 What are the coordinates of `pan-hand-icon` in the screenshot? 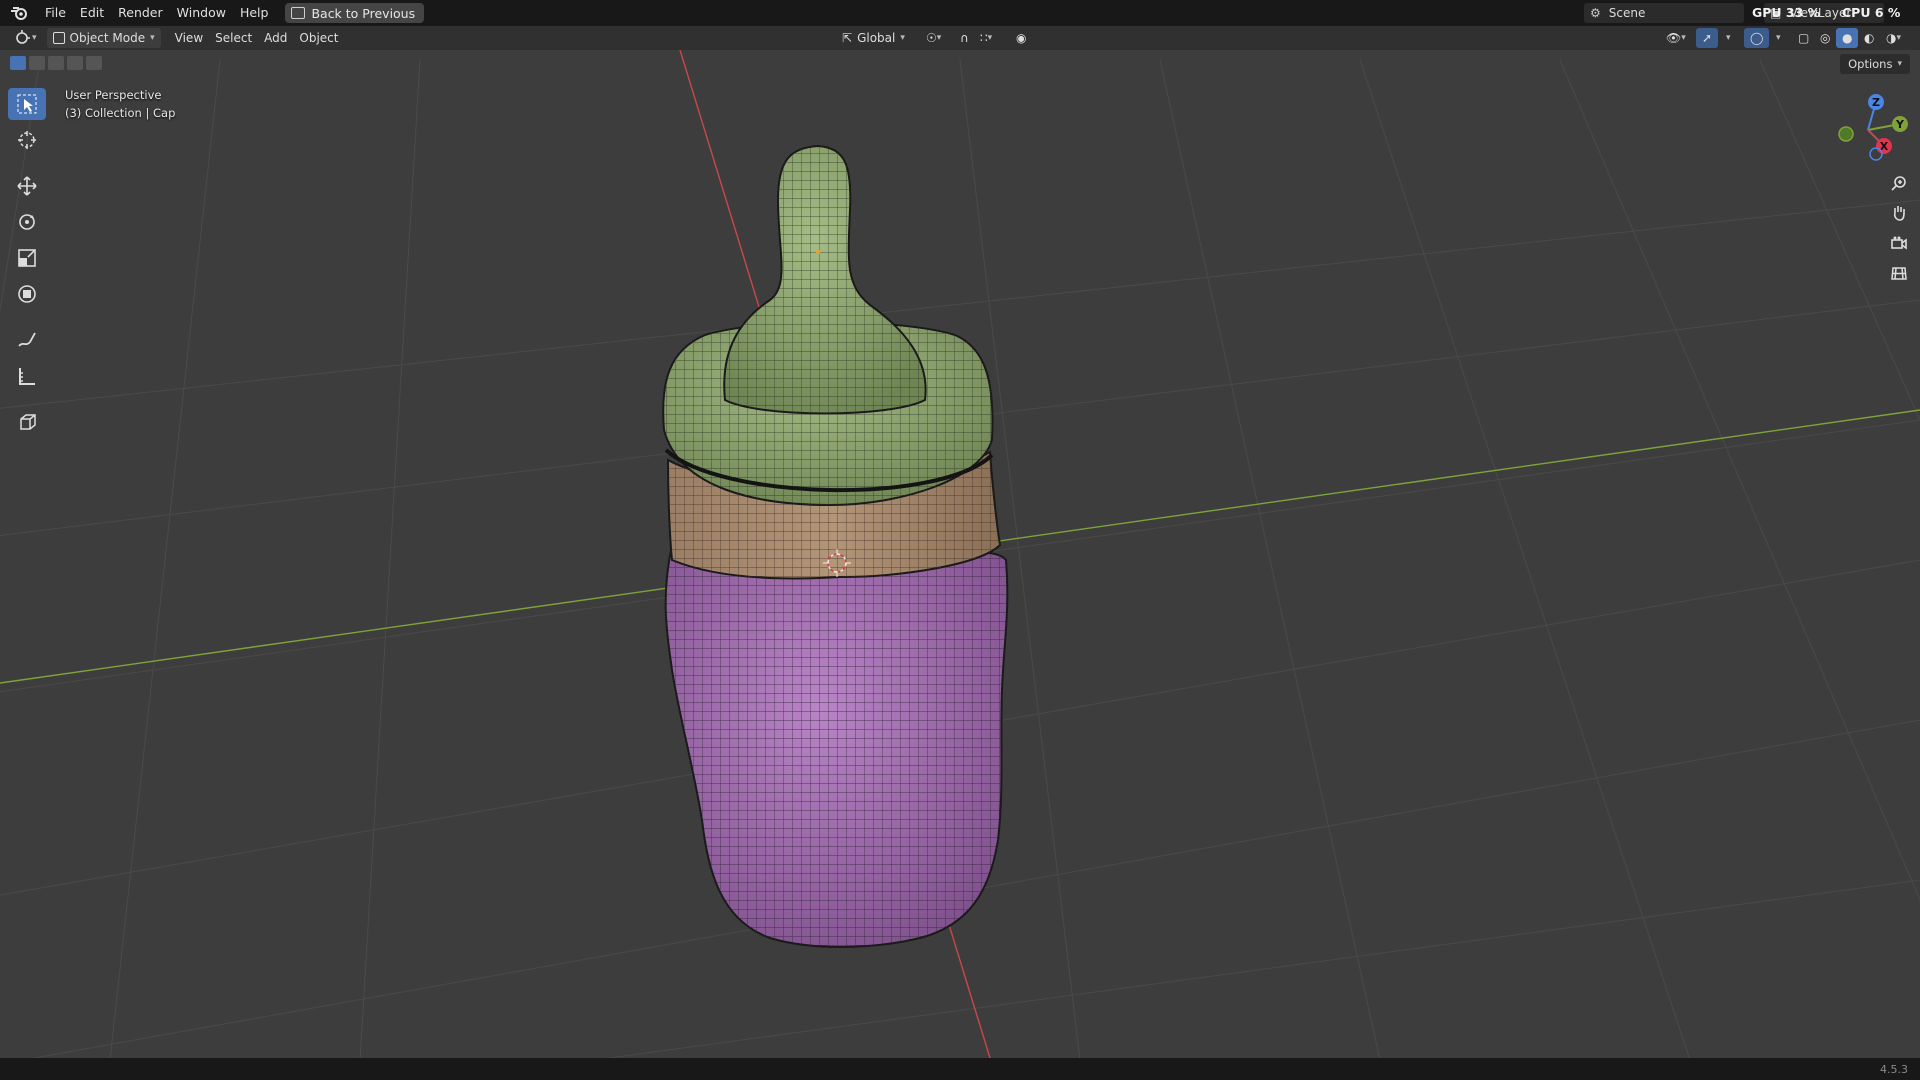 It's located at (1899, 213).